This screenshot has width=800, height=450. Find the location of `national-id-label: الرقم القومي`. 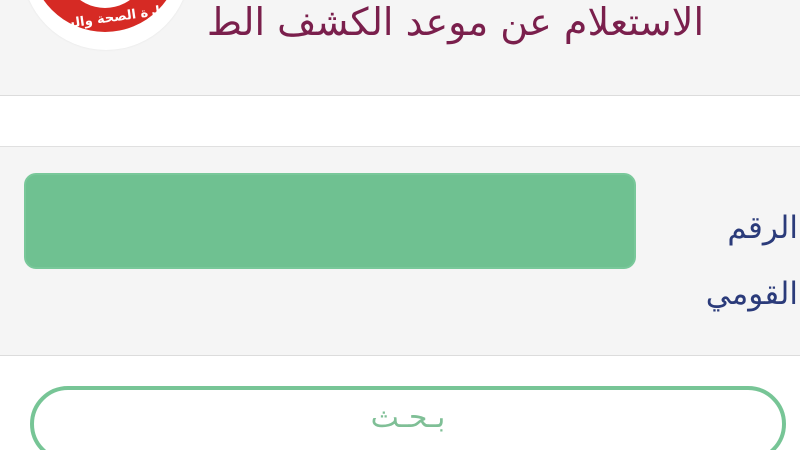

national-id-label: الرقم القومي is located at coordinates (743, 261).